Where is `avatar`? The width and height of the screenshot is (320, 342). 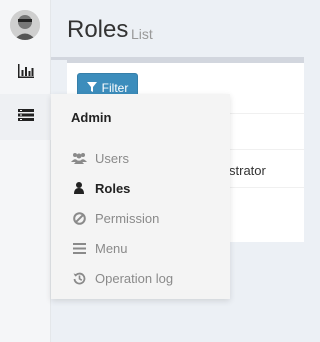
avatar is located at coordinates (25, 25).